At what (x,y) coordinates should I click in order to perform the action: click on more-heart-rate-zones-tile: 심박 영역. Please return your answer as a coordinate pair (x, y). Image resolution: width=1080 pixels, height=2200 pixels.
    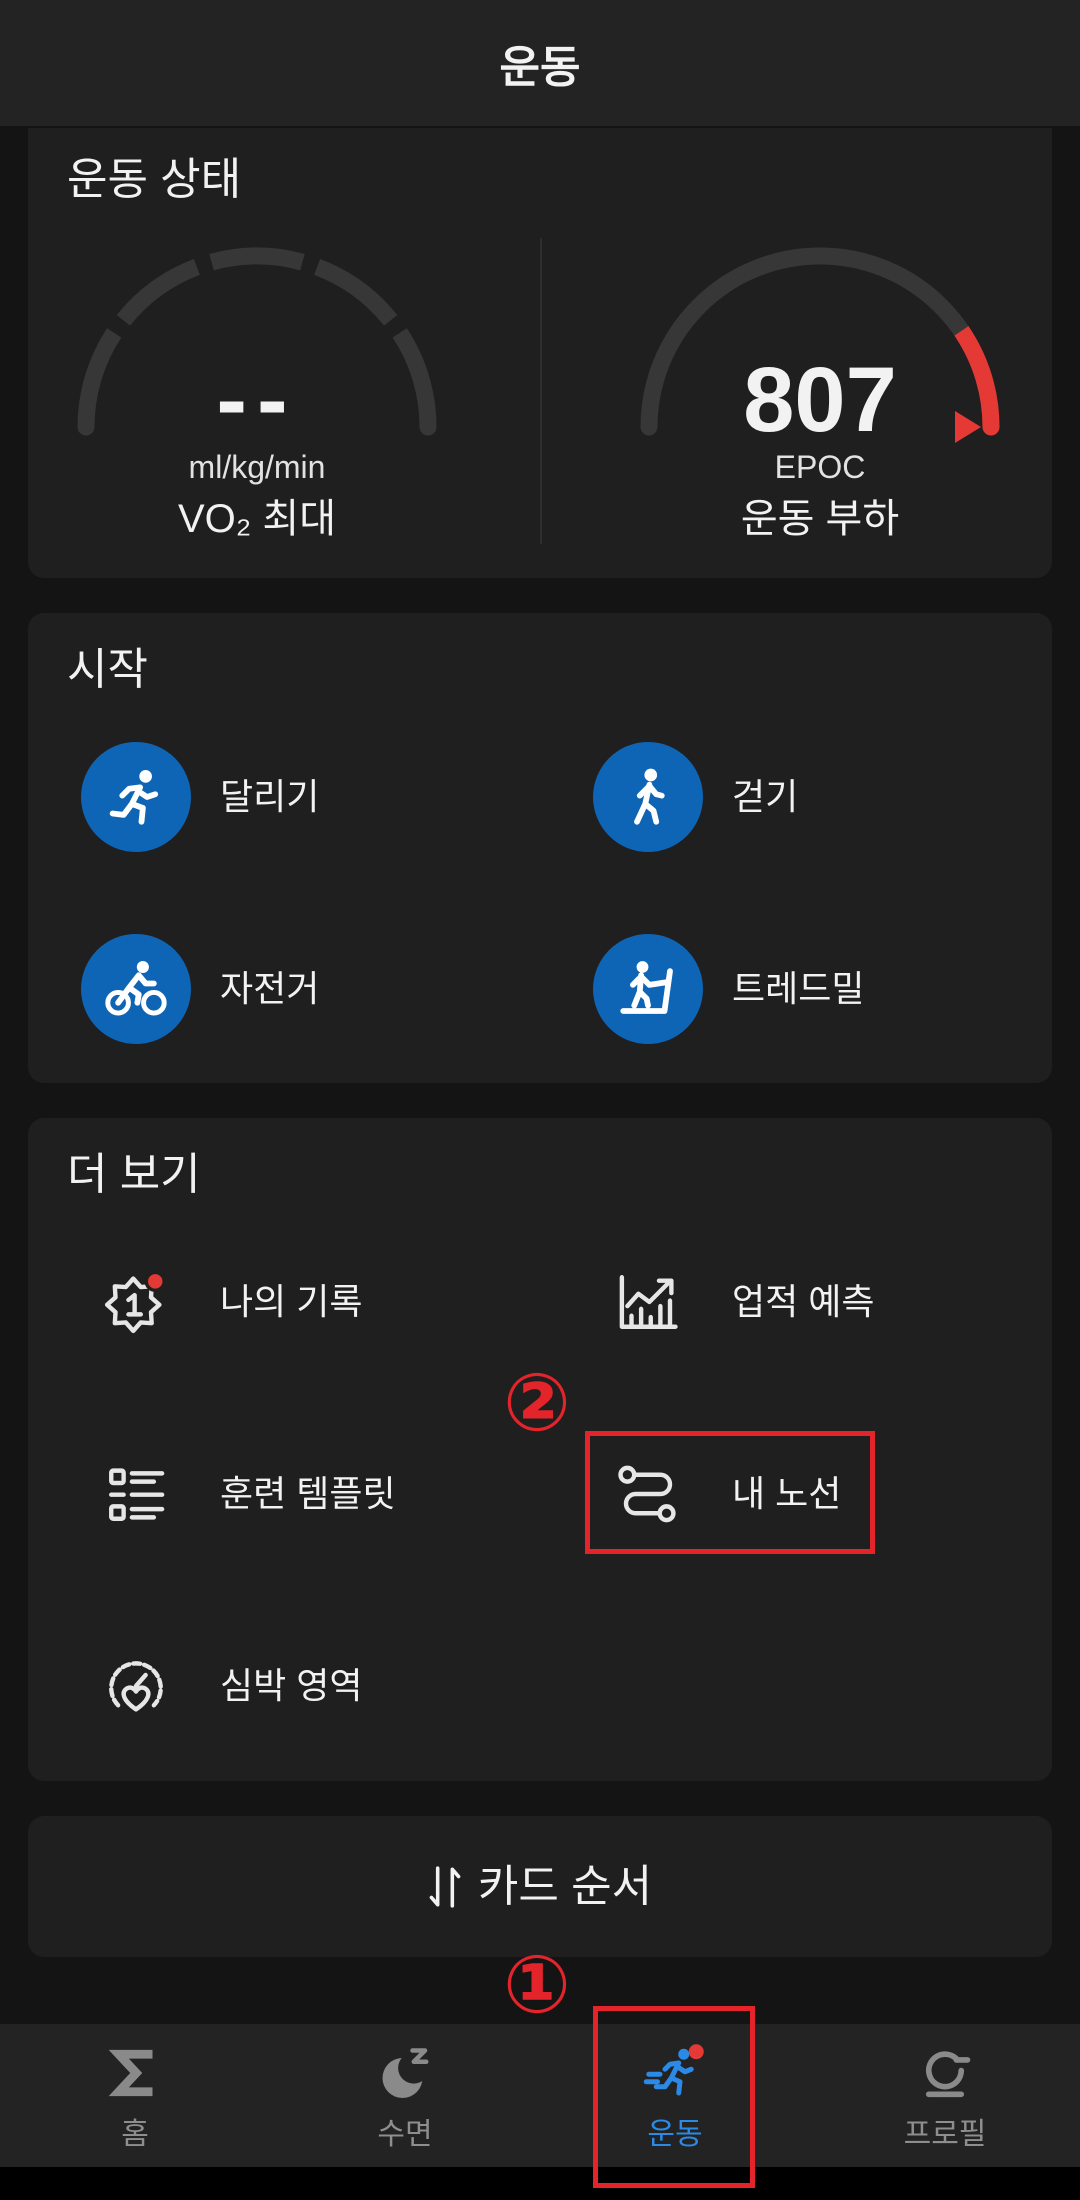
    Looking at the image, I should click on (221, 1686).